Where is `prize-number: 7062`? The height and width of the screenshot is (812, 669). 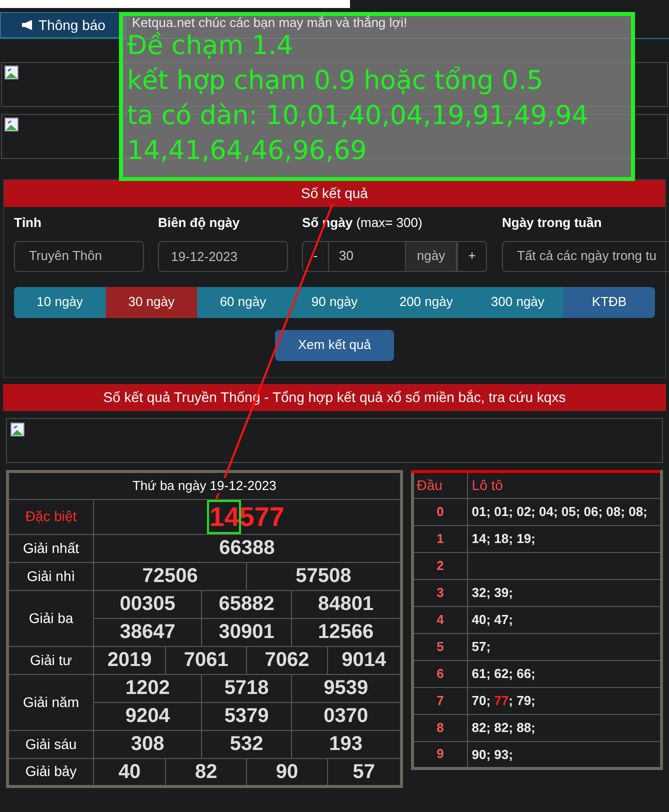
prize-number: 7062 is located at coordinates (287, 660).